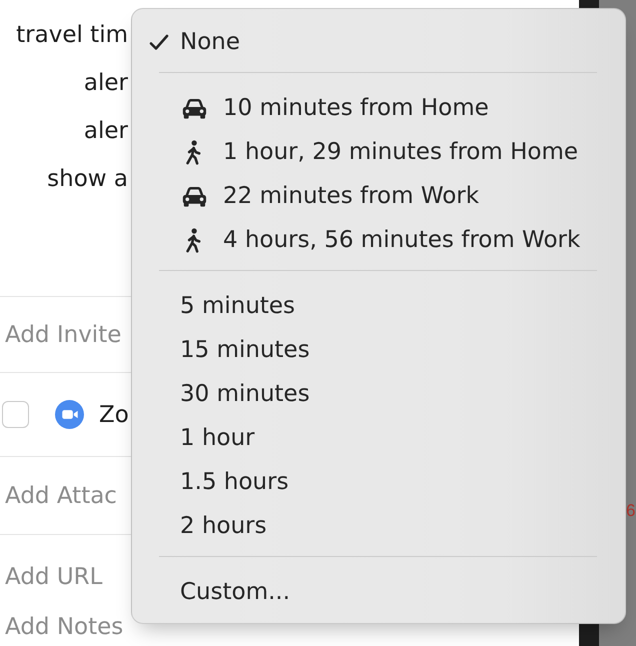 The height and width of the screenshot is (646, 636). Describe the element at coordinates (378, 108) in the screenshot. I see `menu-item: 10 minutes from Home` at that location.